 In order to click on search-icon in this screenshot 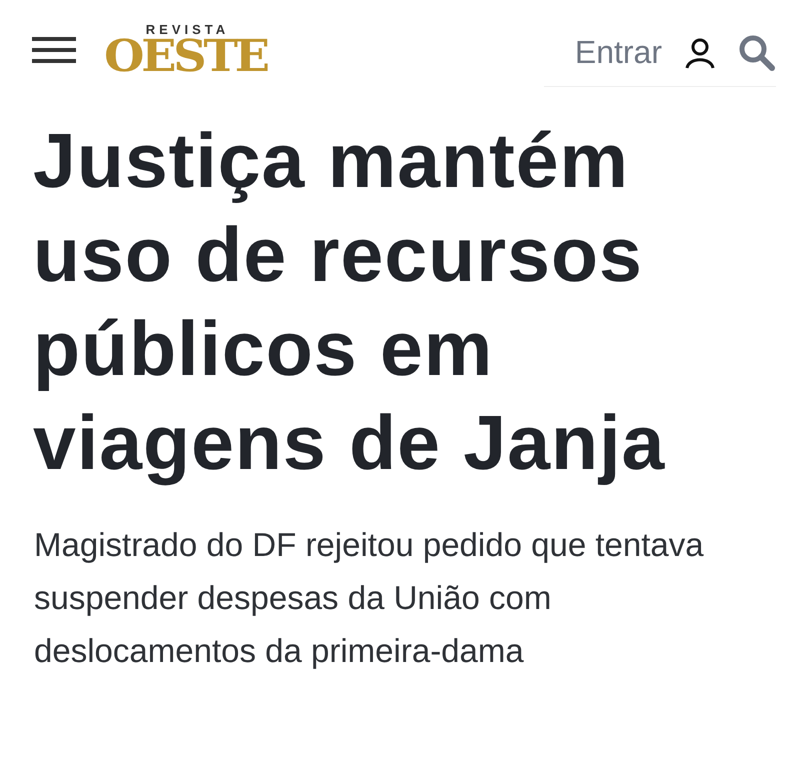, I will do `click(757, 53)`.